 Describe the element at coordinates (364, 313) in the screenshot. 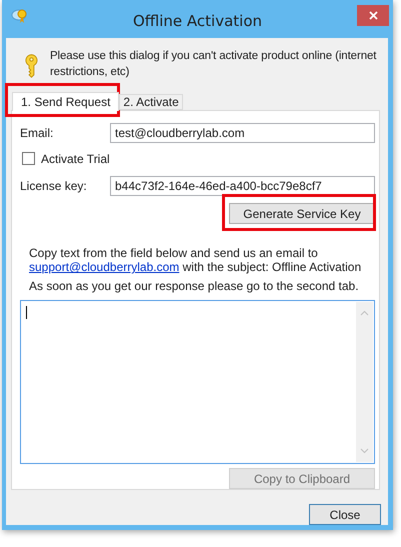

I see `scroll-up-icon` at that location.